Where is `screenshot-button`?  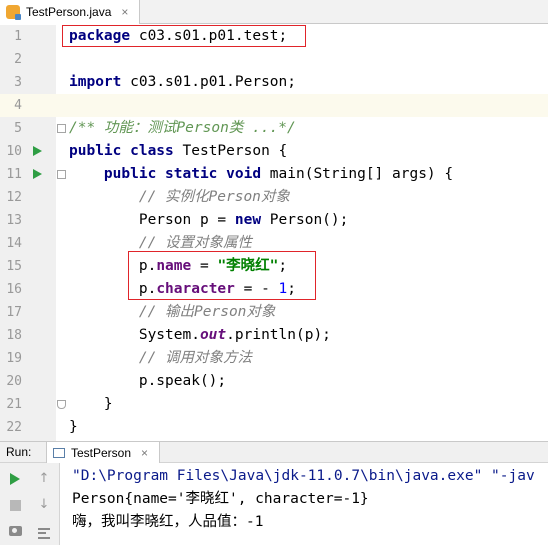 screenshot-button is located at coordinates (15, 531).